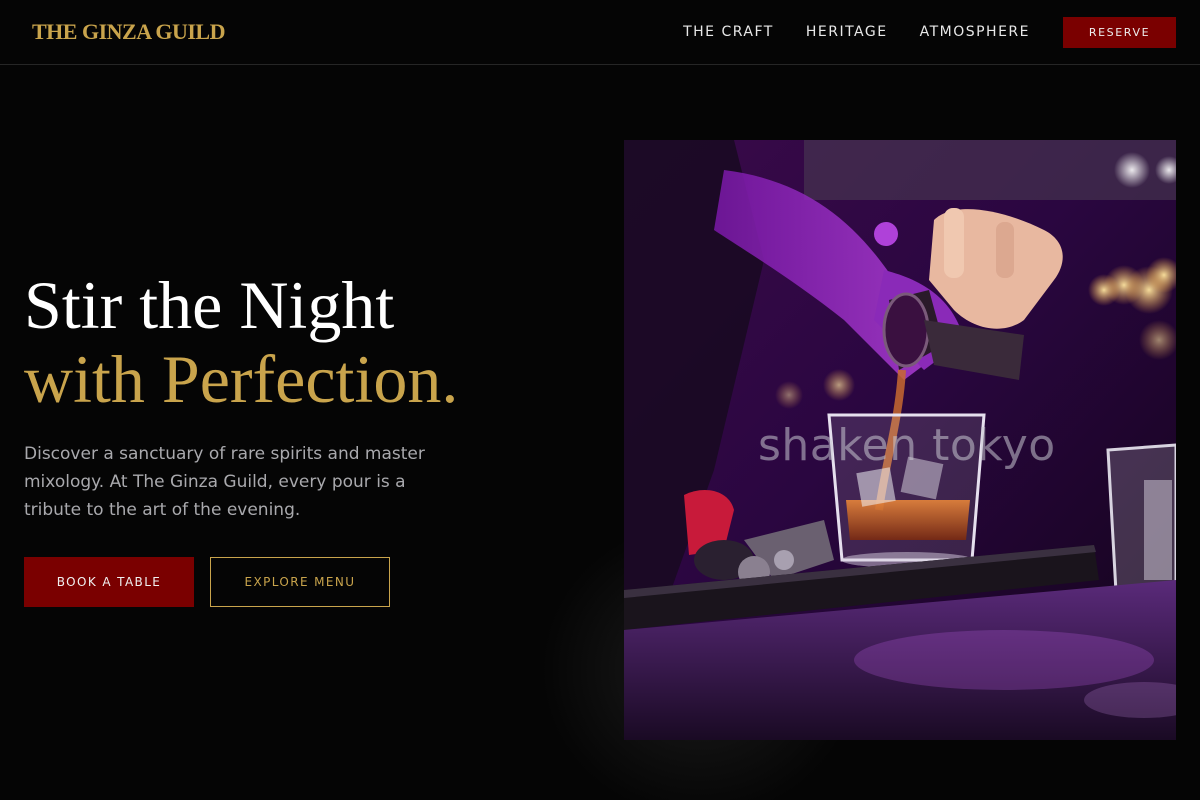  What do you see at coordinates (975, 32) in the screenshot?
I see `nav-link-atmosphere: ATMOSPHERE` at bounding box center [975, 32].